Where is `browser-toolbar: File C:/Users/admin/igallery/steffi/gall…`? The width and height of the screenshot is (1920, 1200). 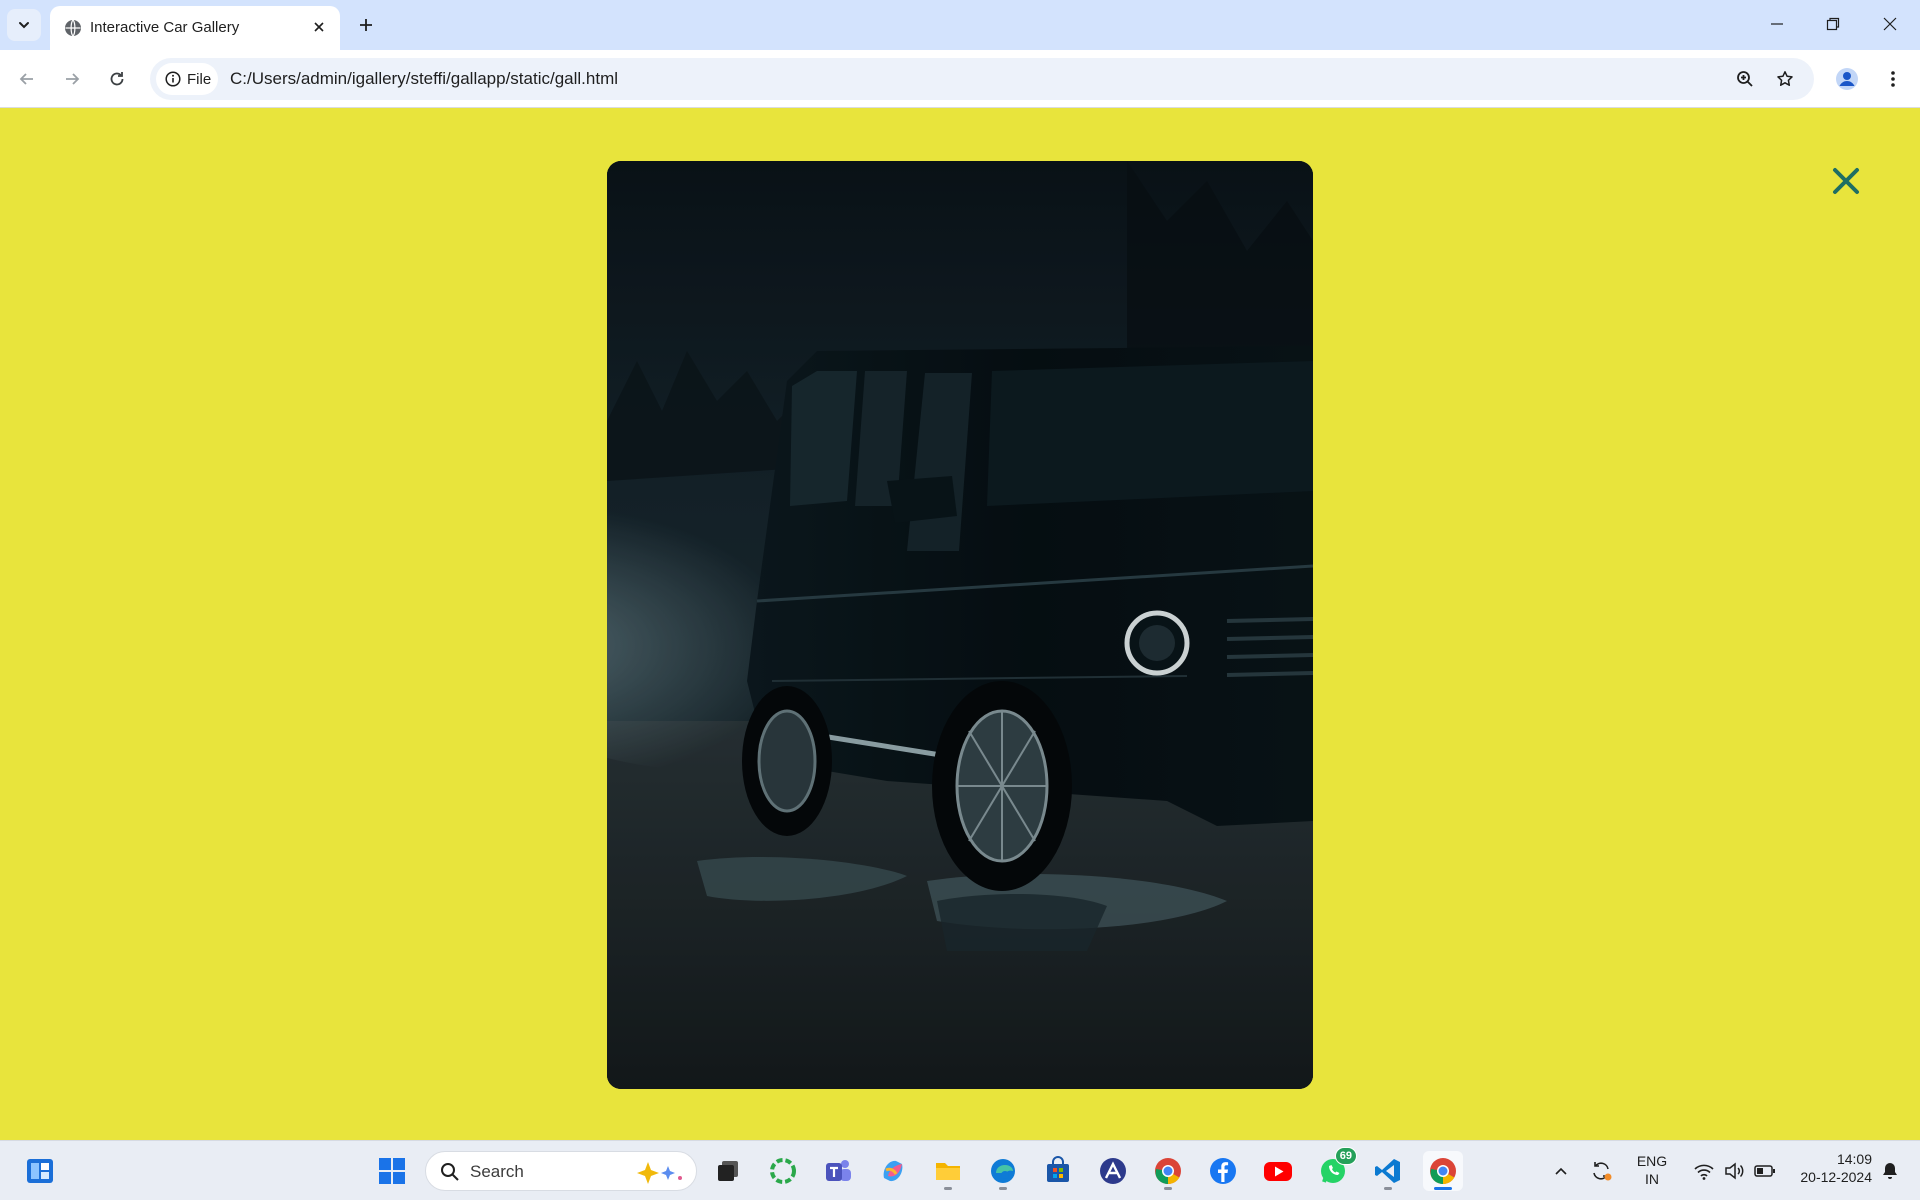 browser-toolbar: File C:/Users/admin/igallery/steffi/gall… is located at coordinates (960, 79).